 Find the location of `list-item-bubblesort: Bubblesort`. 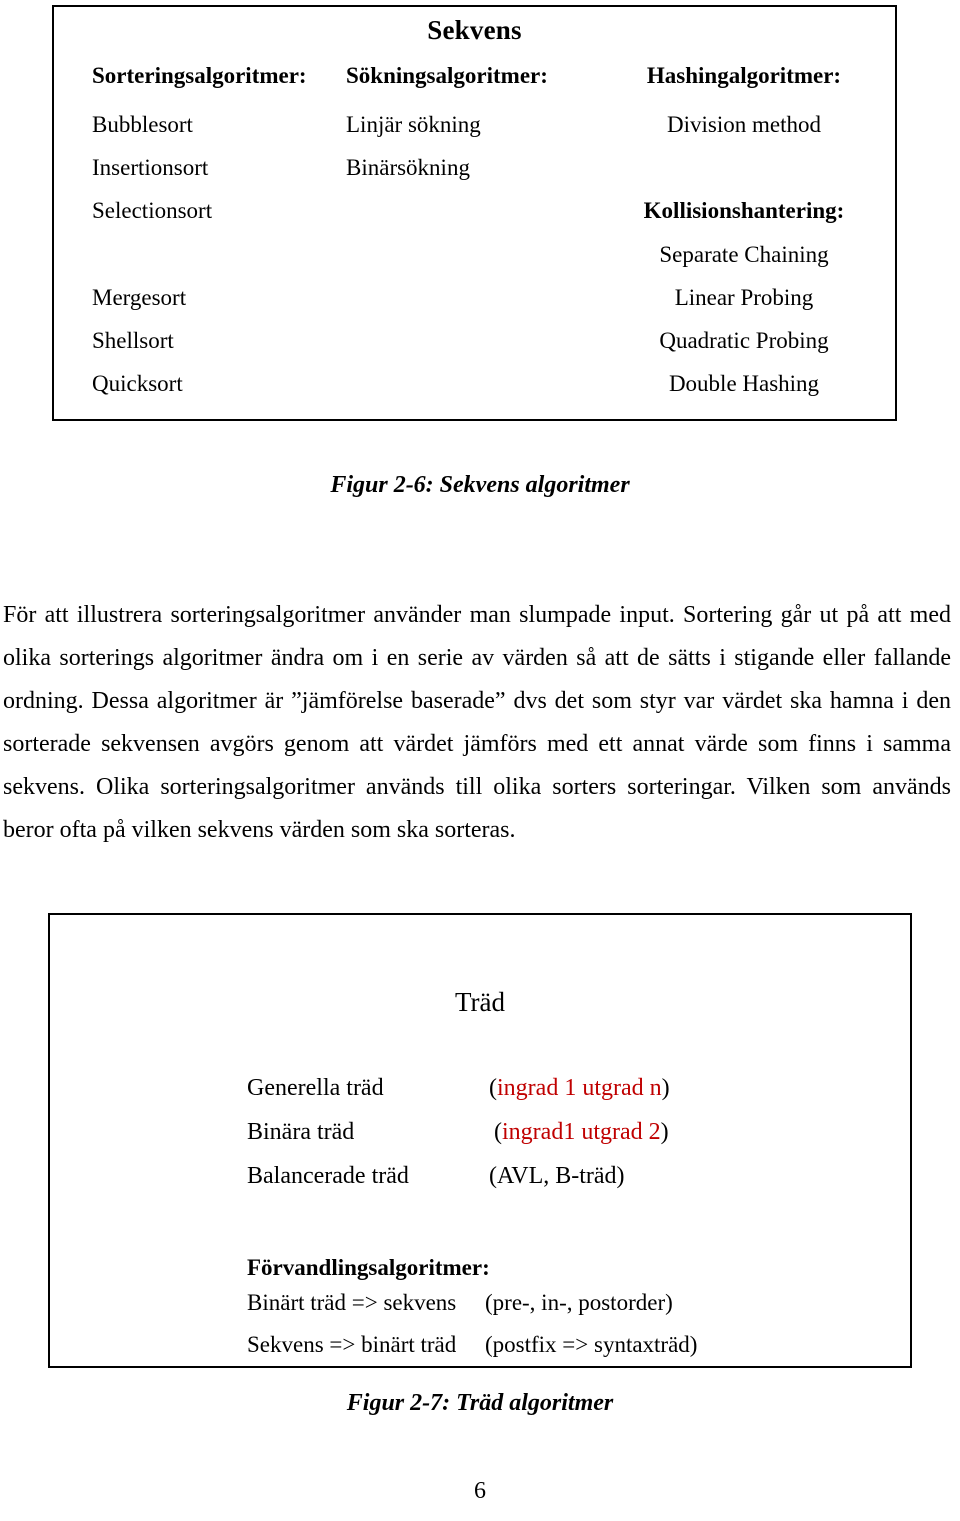

list-item-bubblesort: Bubblesort is located at coordinates (142, 124).